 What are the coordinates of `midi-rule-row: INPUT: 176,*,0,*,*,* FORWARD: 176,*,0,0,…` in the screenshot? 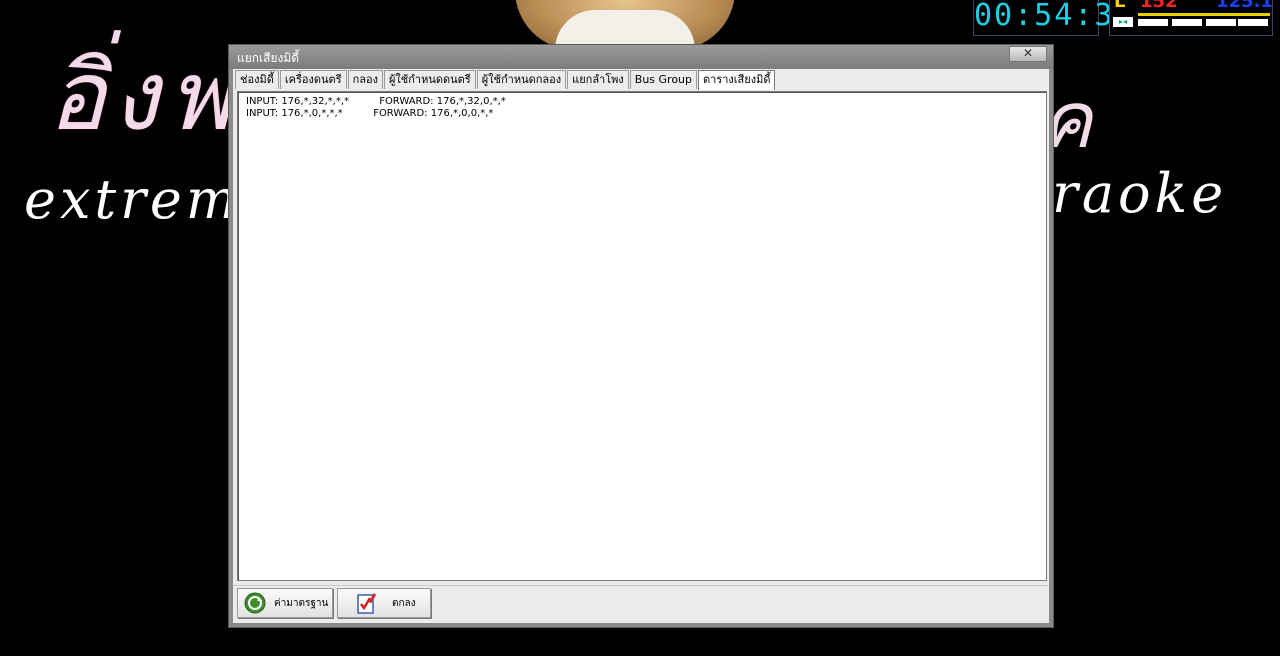 It's located at (369, 113).